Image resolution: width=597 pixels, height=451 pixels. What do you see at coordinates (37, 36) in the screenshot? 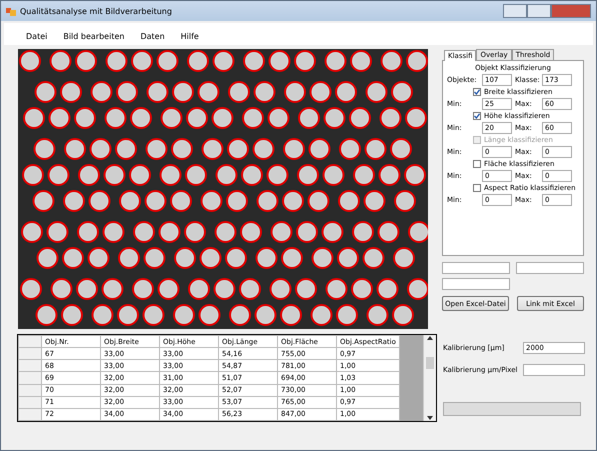
I see `menu-item: Datei` at bounding box center [37, 36].